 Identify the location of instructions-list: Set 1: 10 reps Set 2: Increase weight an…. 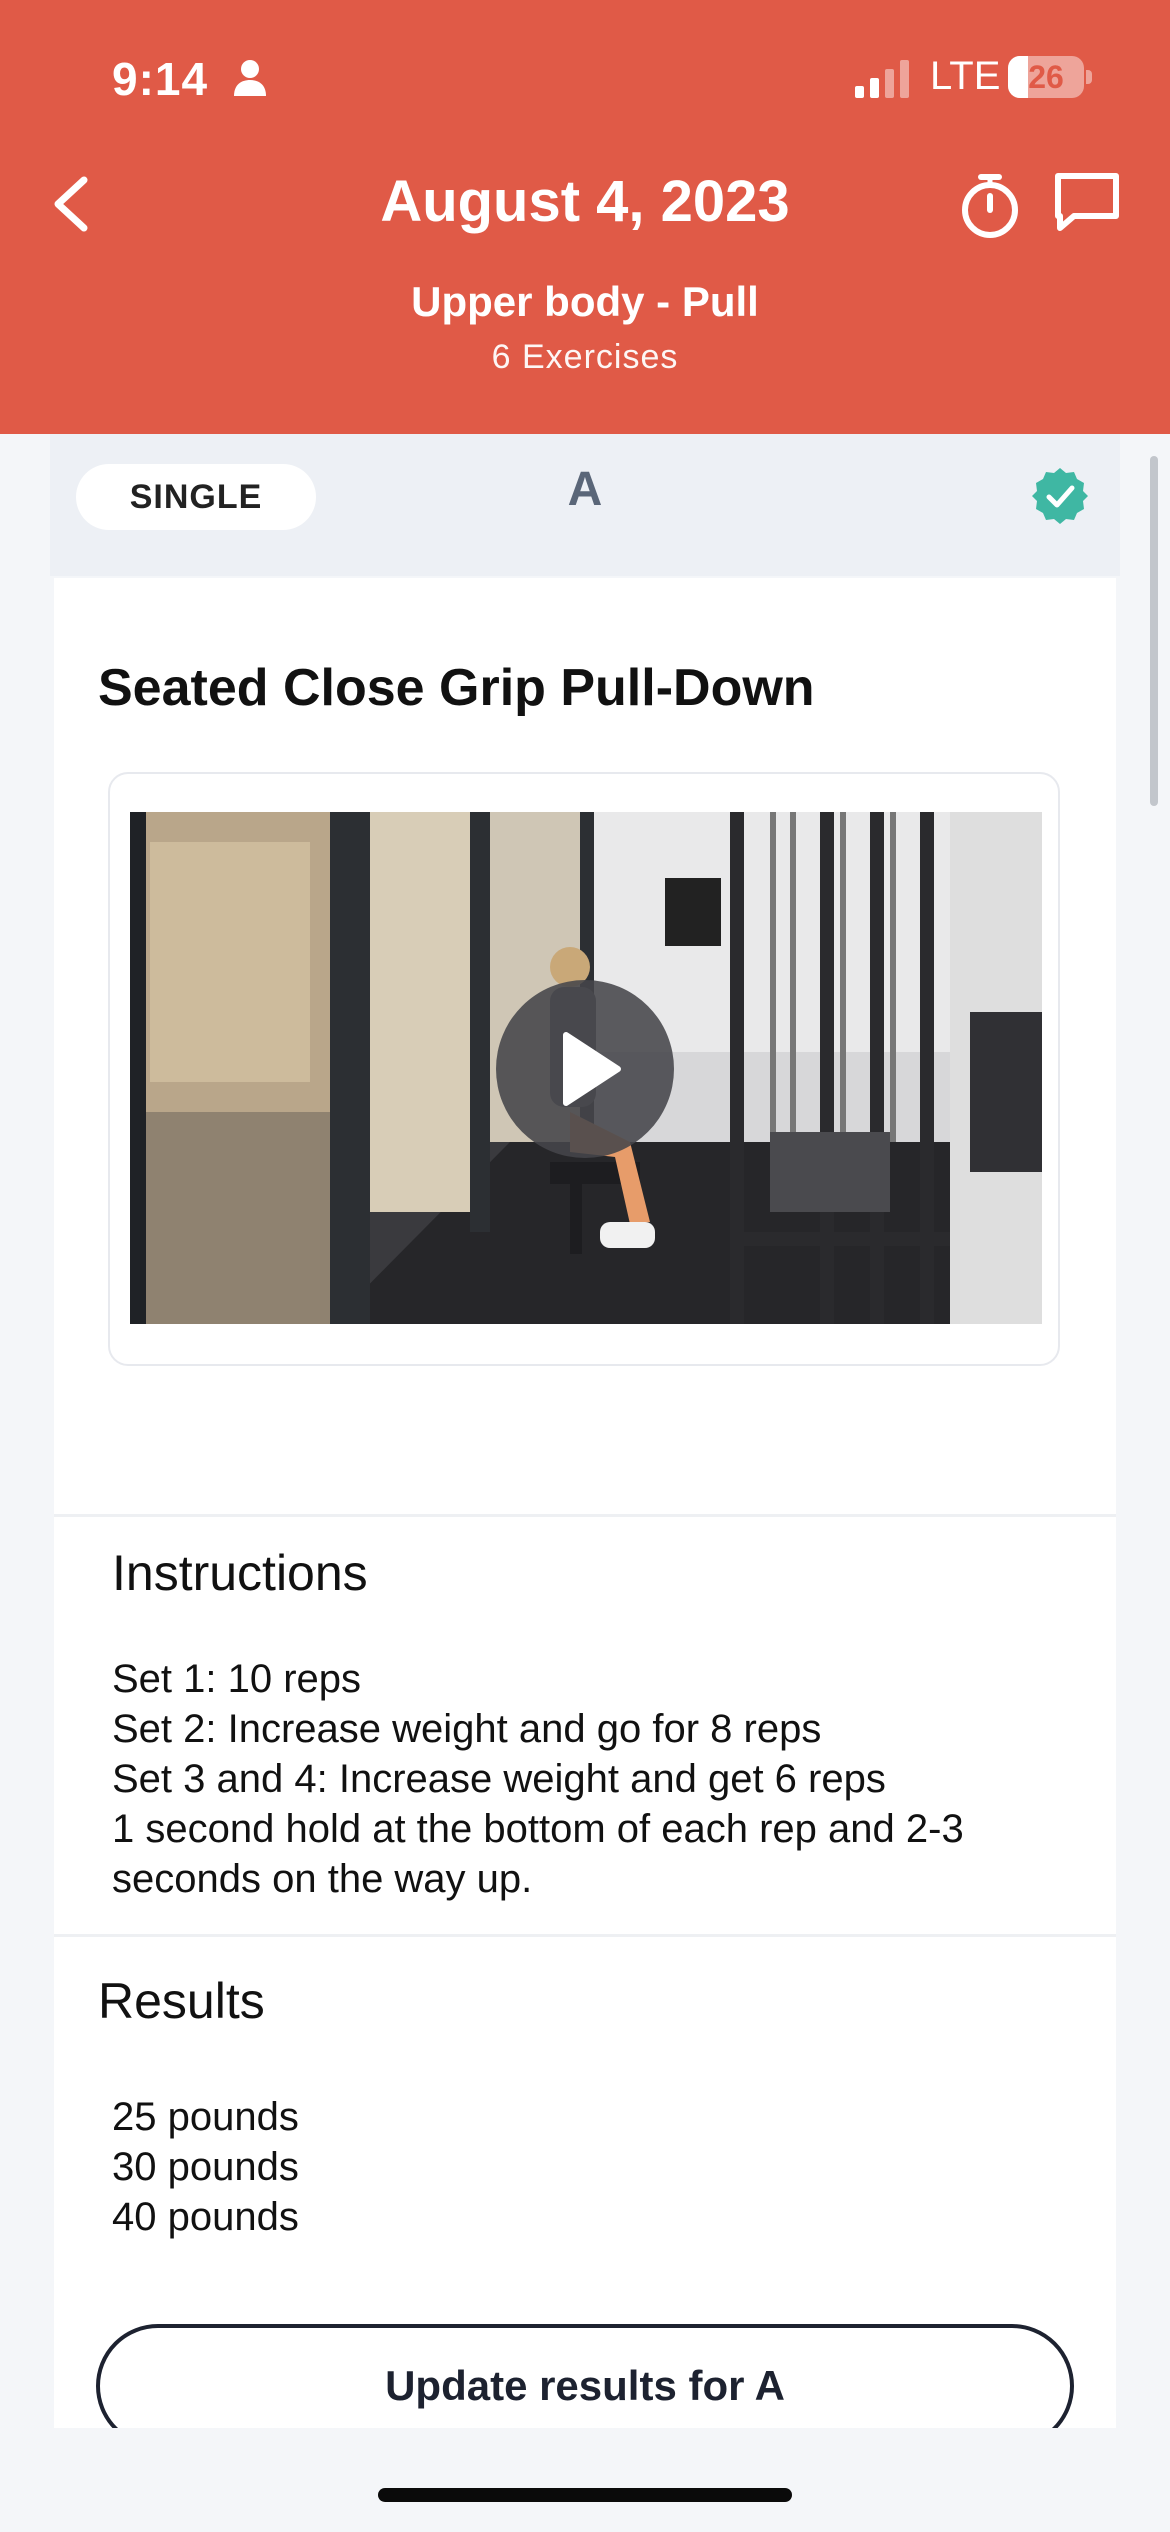
(592, 1779).